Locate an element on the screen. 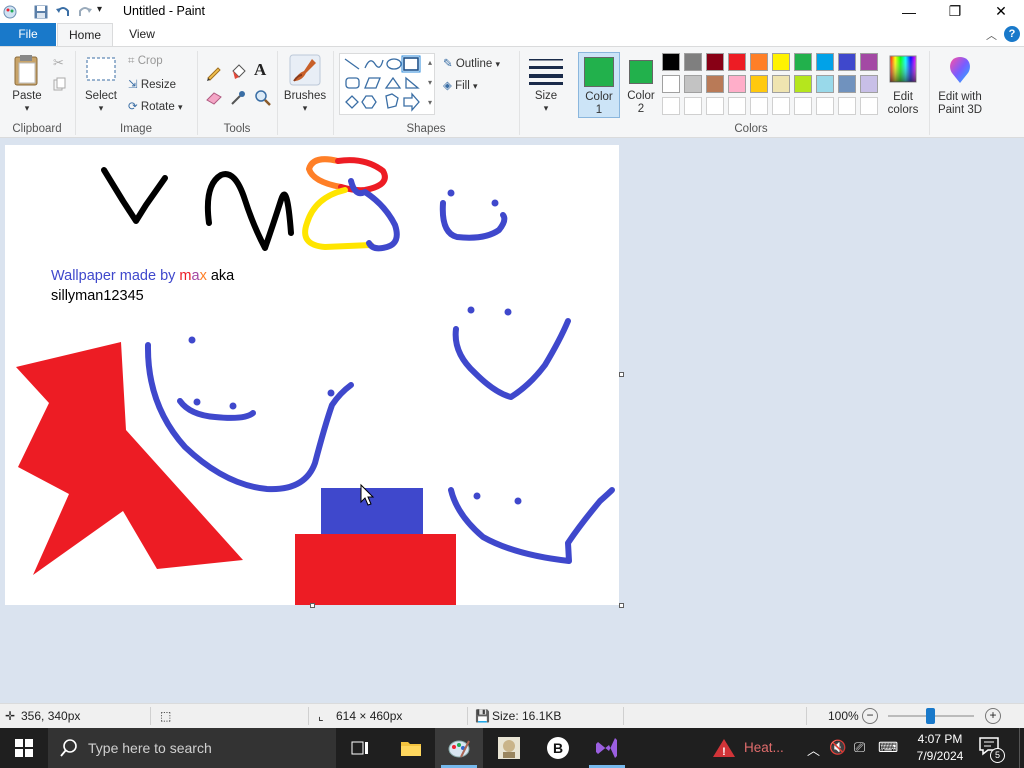 The image size is (1024, 768). edit-colors-button: Edit colors is located at coordinates (903, 86).